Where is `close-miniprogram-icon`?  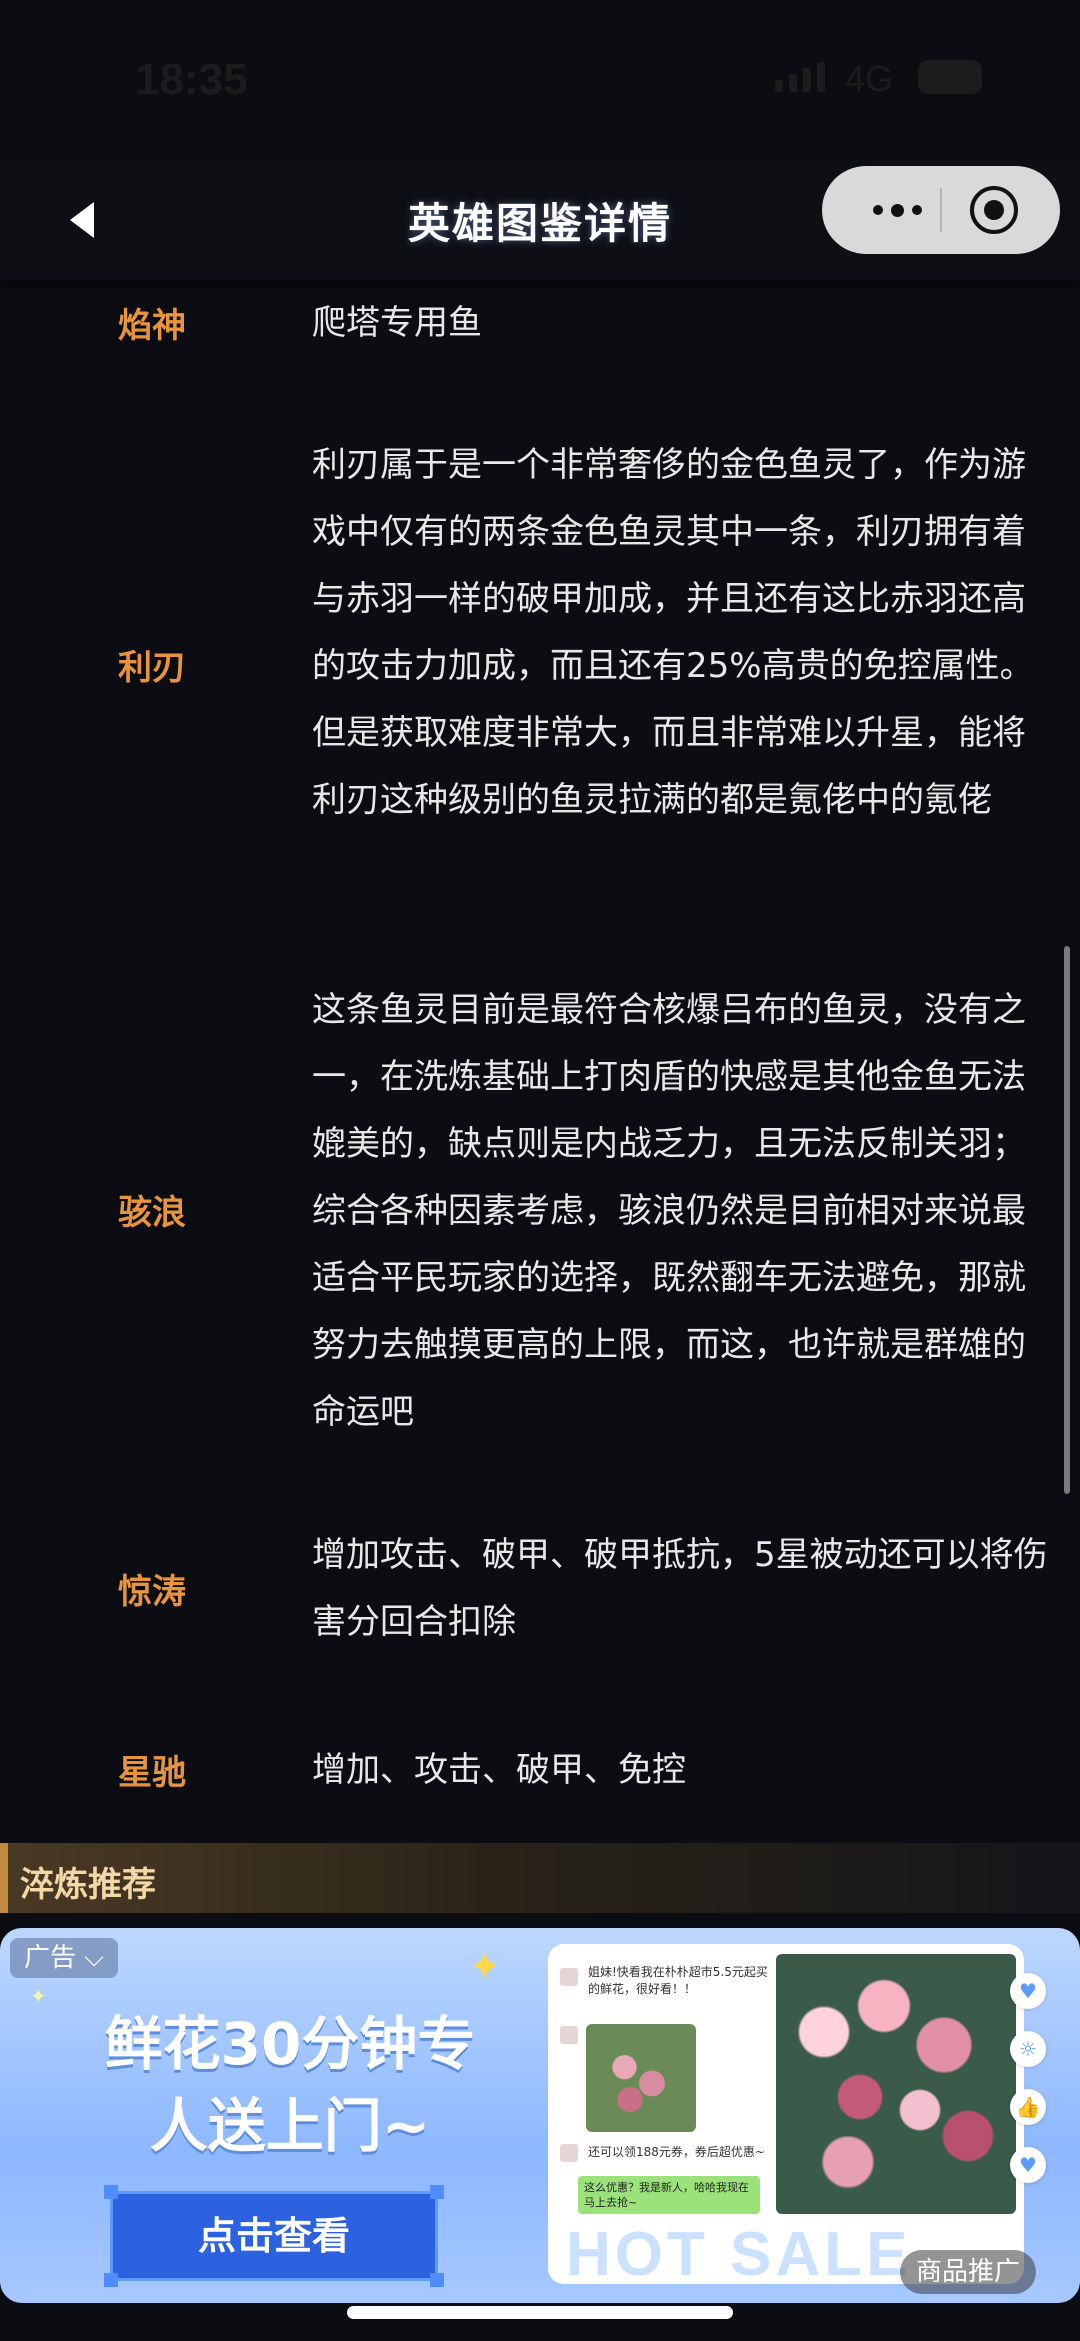 close-miniprogram-icon is located at coordinates (994, 210).